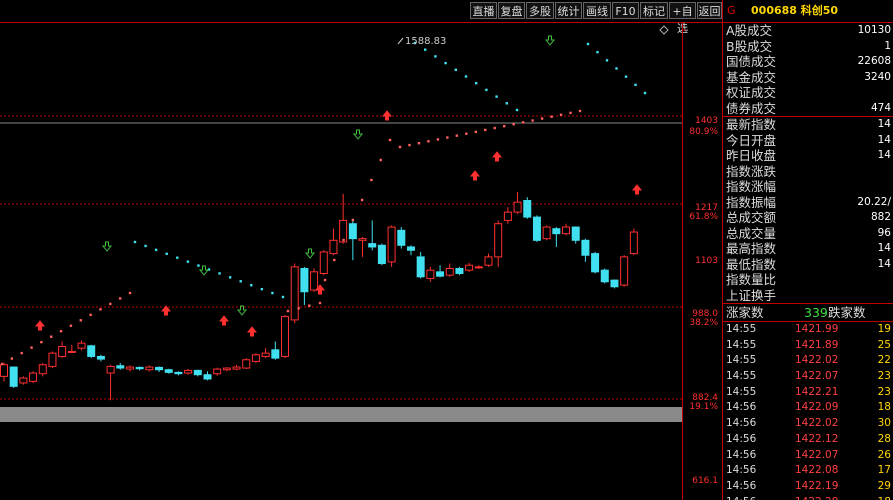  Describe the element at coordinates (880, 217) in the screenshot. I see `stat-value: 882` at that location.